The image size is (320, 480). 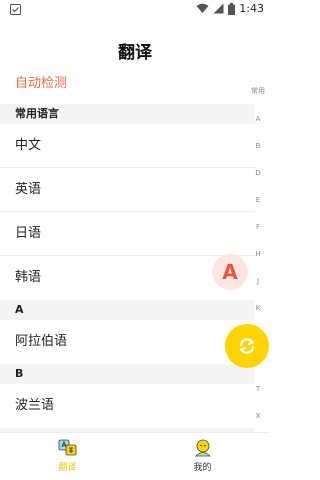 I want to click on language-item-chinese: 中文, so click(x=127, y=146).